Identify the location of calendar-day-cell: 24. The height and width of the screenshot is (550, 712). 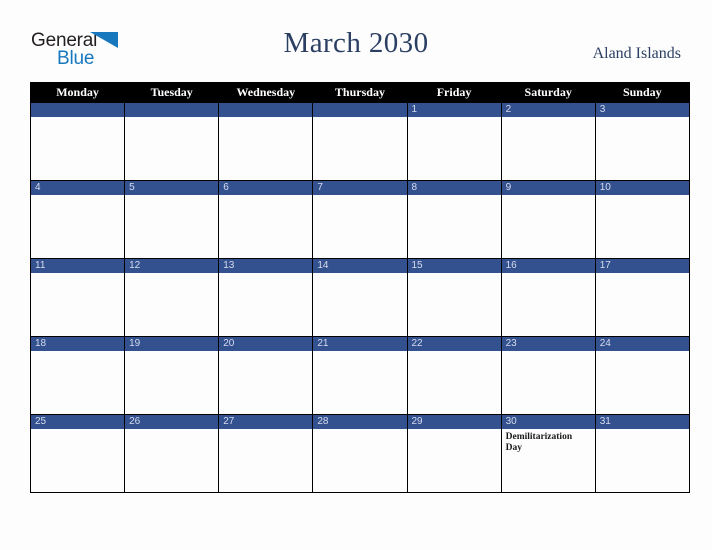
(642, 375).